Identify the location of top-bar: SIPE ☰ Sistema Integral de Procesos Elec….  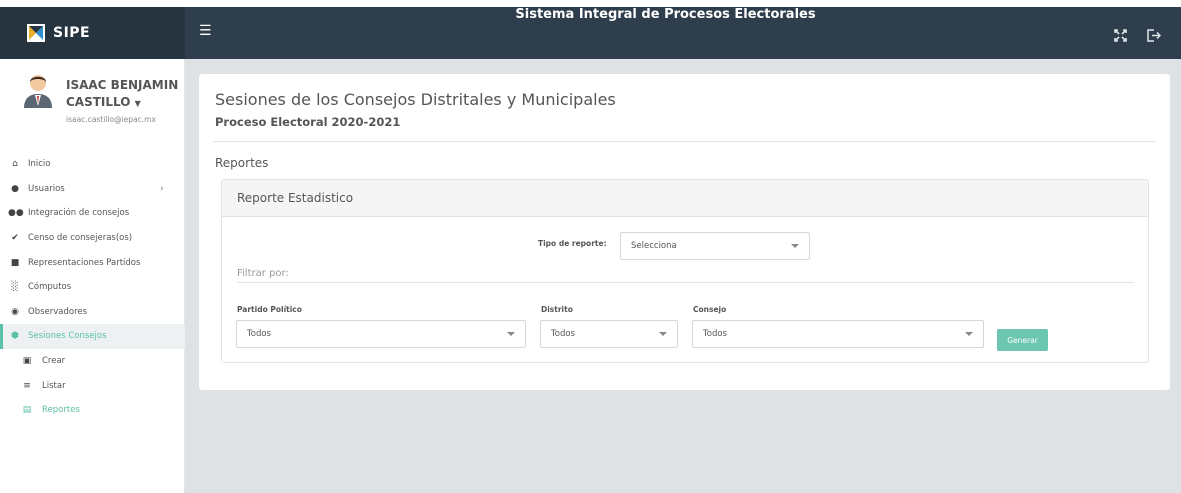
(590, 33).